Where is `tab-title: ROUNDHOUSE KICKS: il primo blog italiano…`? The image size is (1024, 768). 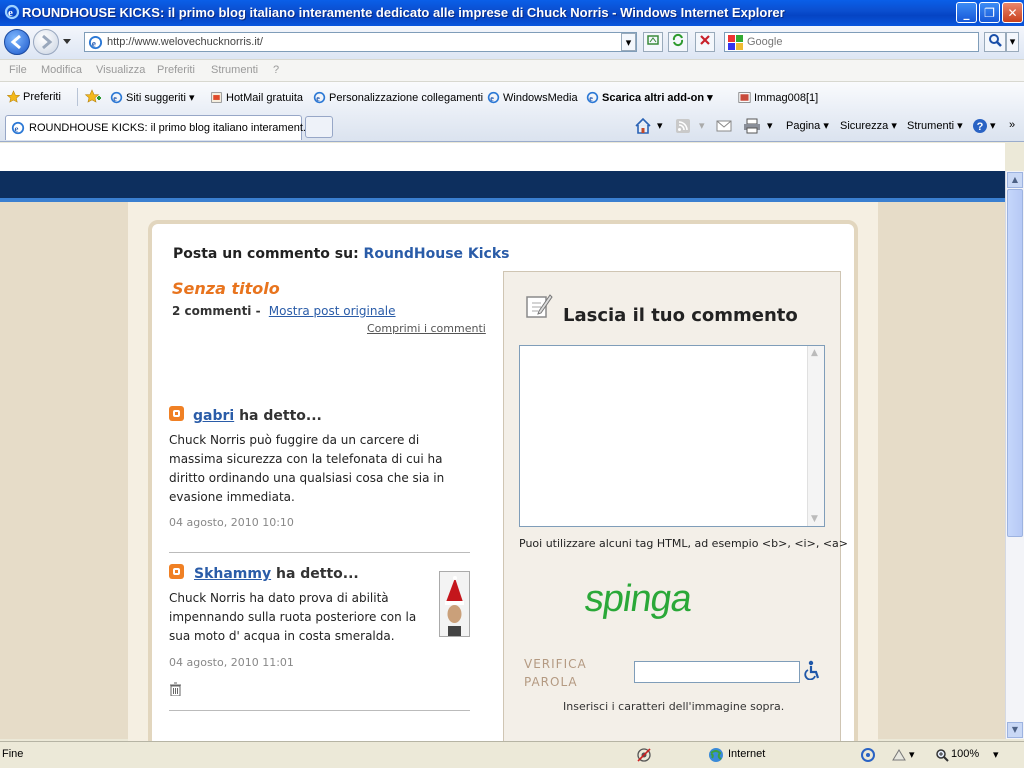
tab-title: ROUNDHOUSE KICKS: il primo blog italiano… is located at coordinates (171, 128).